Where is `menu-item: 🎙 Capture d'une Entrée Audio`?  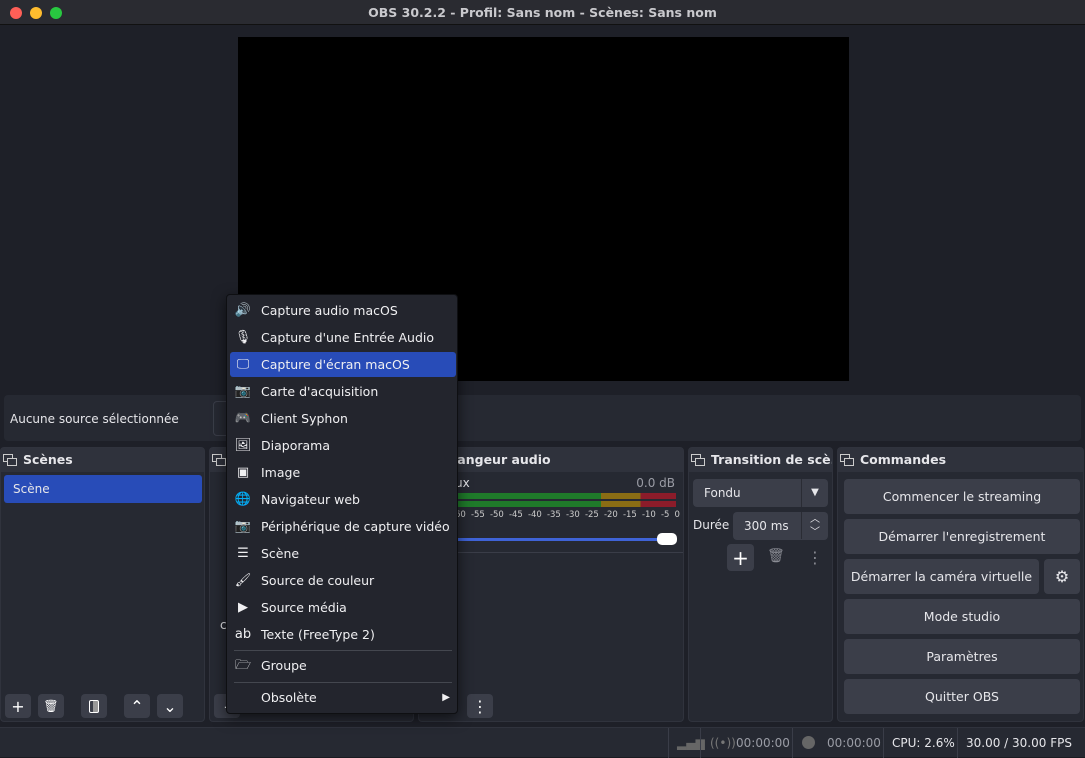
menu-item: 🎙 Capture d'une Entrée Audio is located at coordinates (343, 337).